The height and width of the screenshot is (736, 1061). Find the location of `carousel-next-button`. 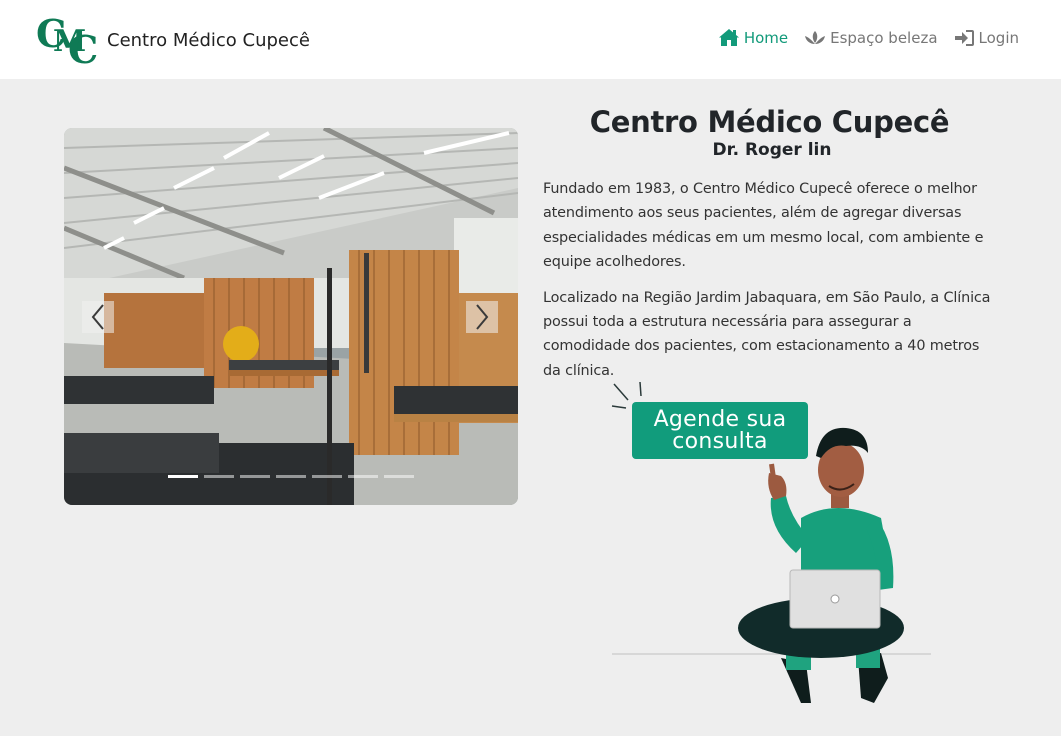

carousel-next-button is located at coordinates (482, 317).